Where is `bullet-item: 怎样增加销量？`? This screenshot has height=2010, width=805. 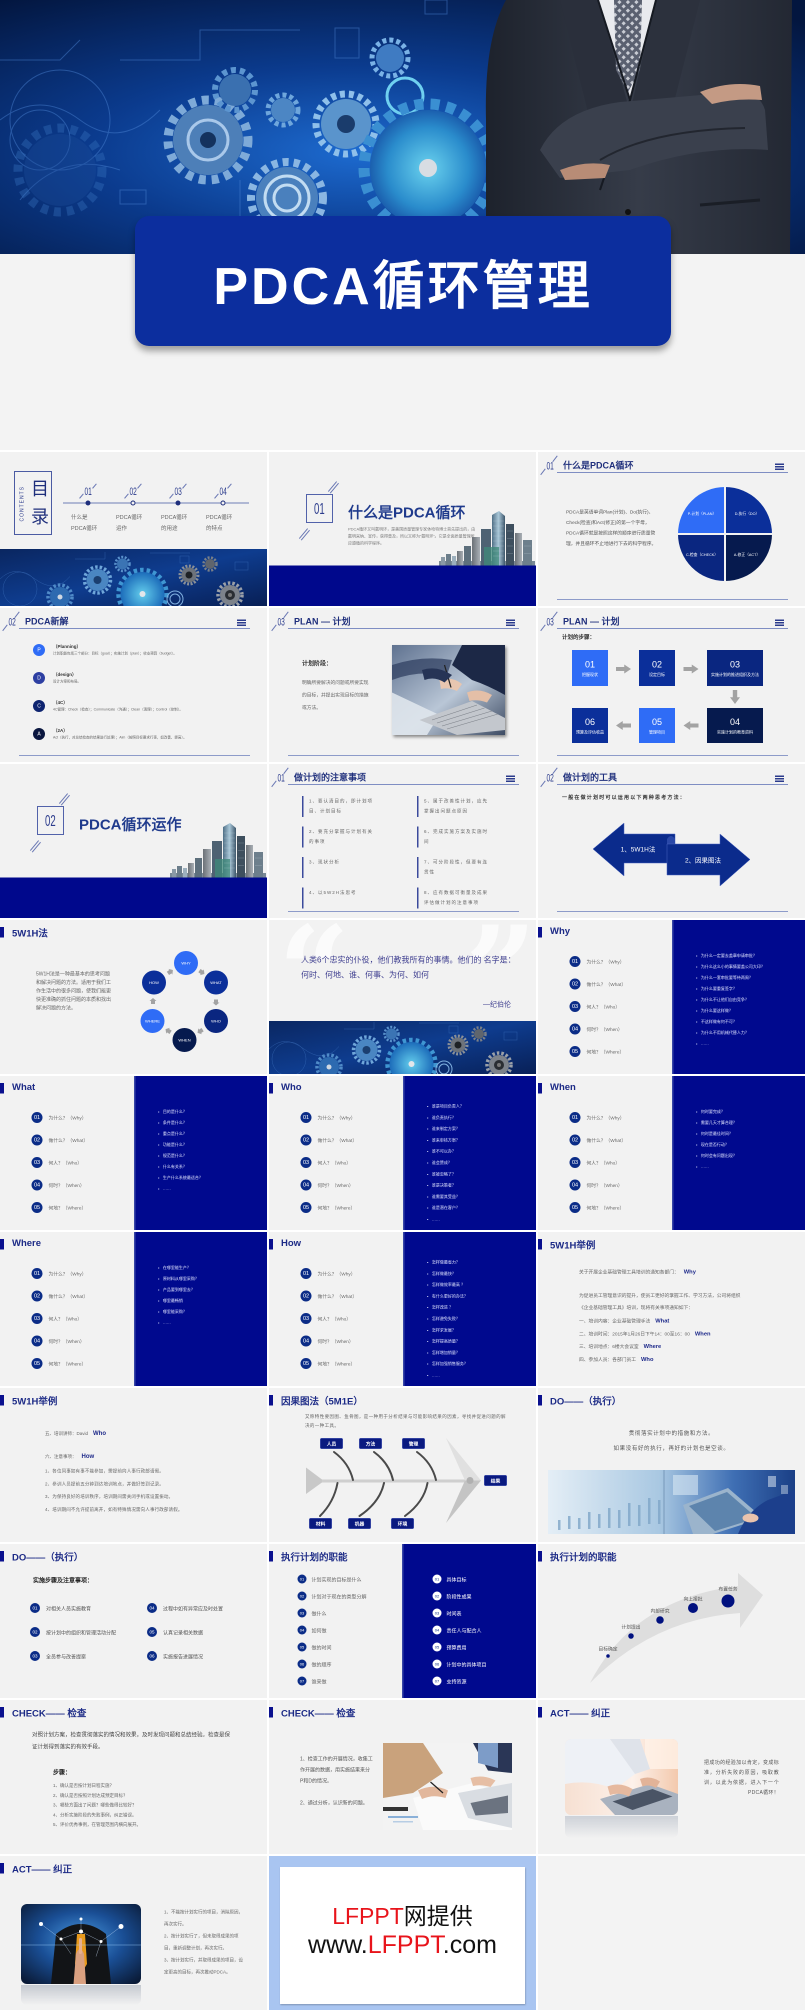 bullet-item: 怎样增加销量？ is located at coordinates (447, 1355).